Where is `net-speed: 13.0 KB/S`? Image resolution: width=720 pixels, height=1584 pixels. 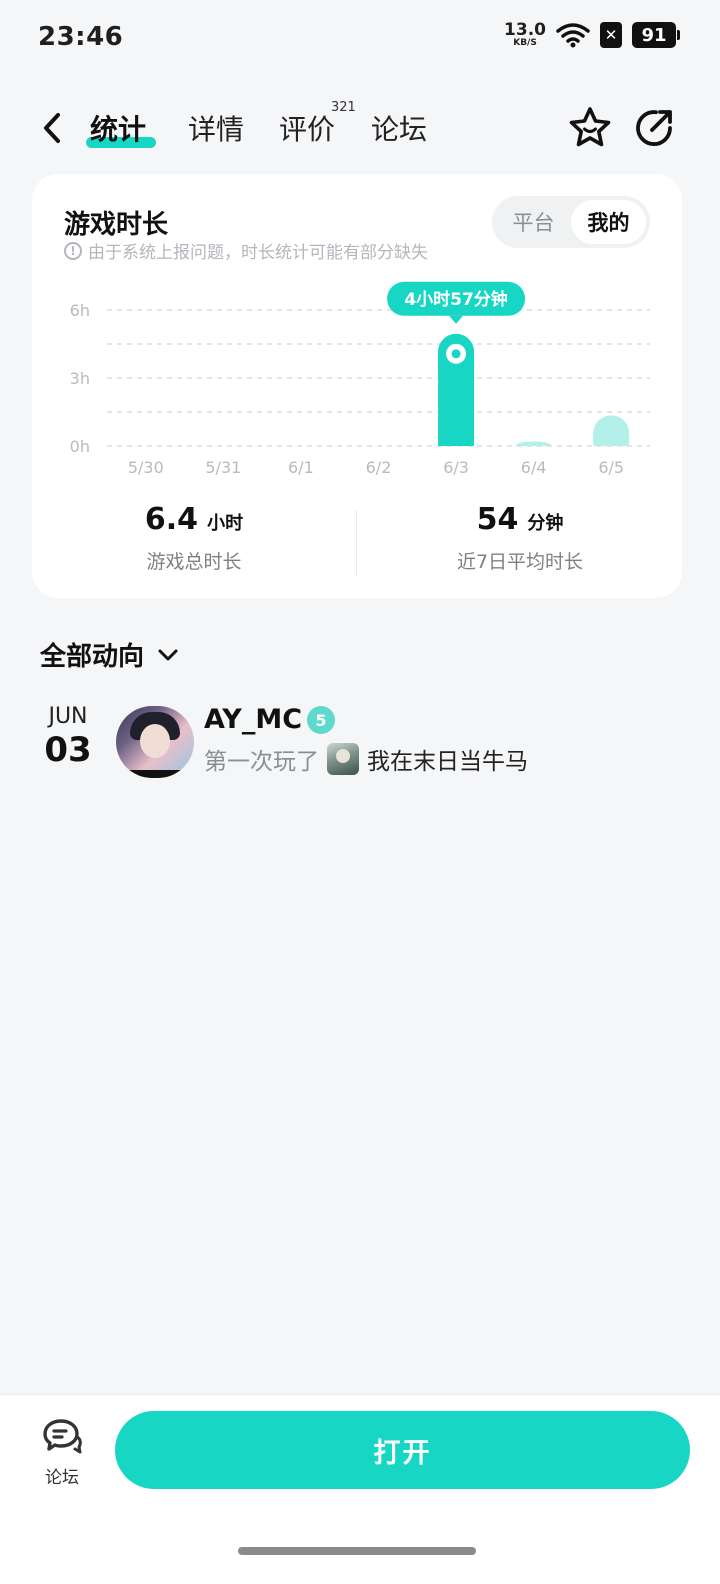
net-speed: 13.0 KB/S is located at coordinates (525, 35).